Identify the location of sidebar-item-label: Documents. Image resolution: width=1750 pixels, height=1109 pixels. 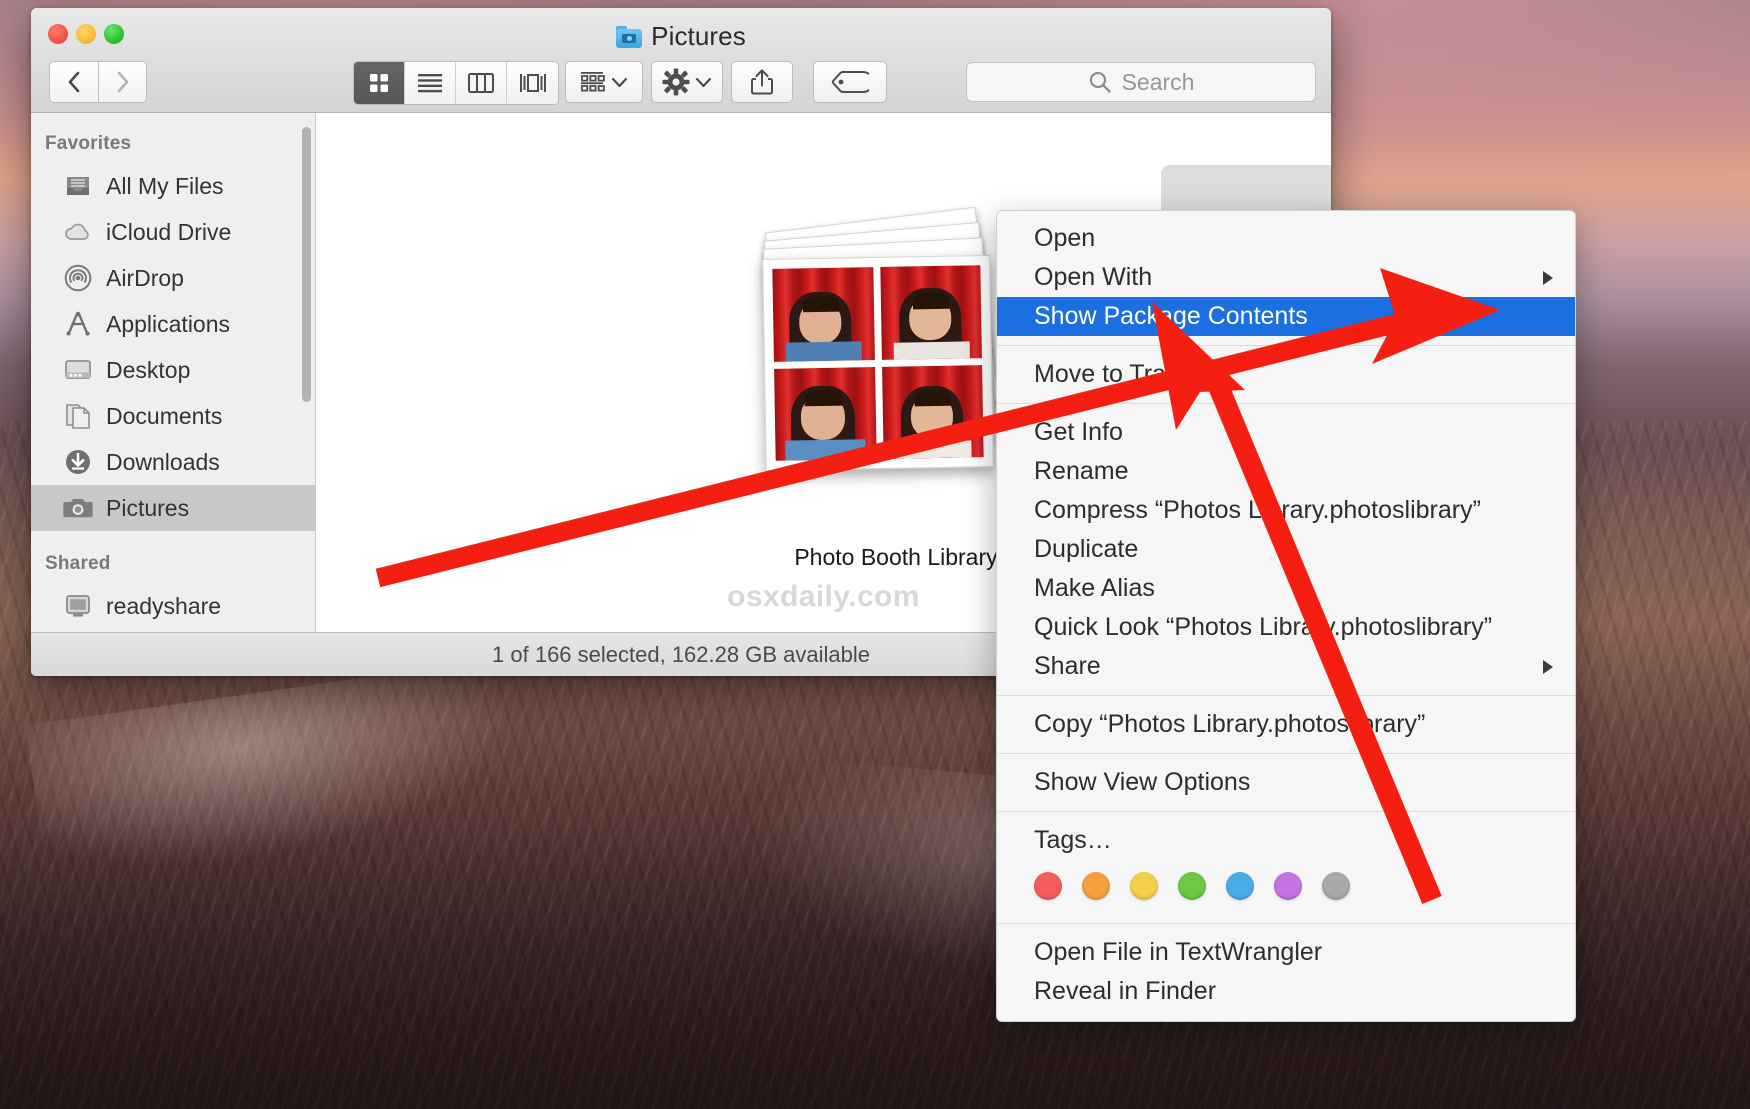
(164, 415).